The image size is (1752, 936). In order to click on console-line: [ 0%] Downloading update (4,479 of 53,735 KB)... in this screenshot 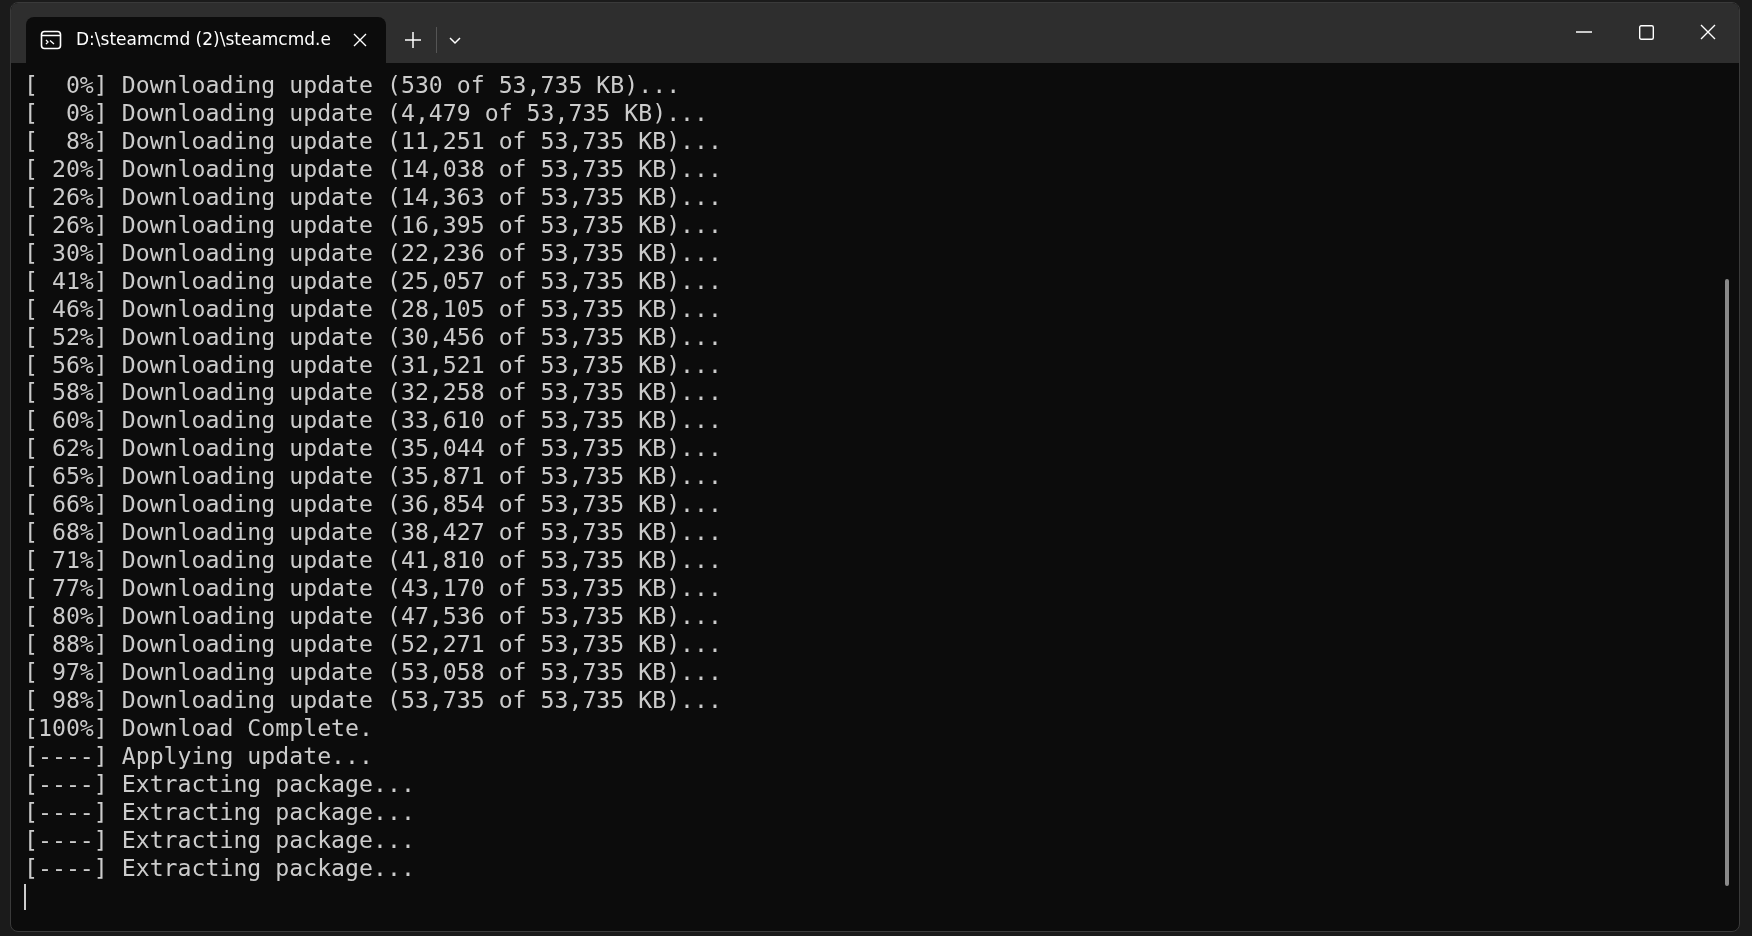, I will do `click(366, 112)`.